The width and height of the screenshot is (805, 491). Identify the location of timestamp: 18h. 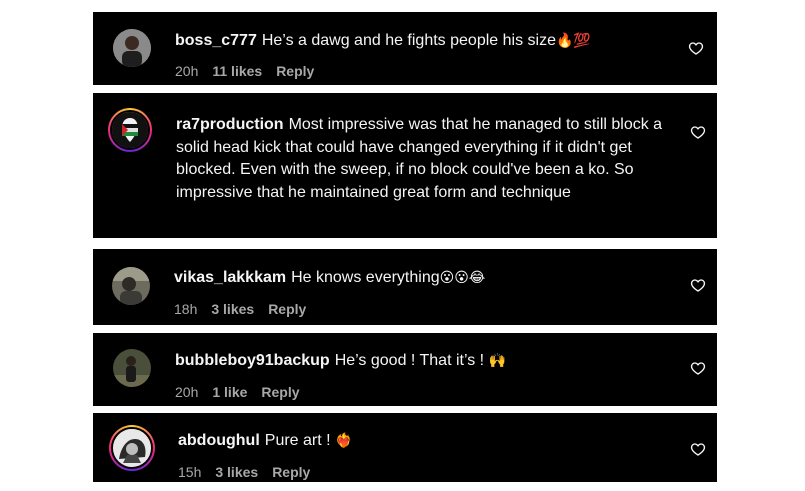
(186, 309).